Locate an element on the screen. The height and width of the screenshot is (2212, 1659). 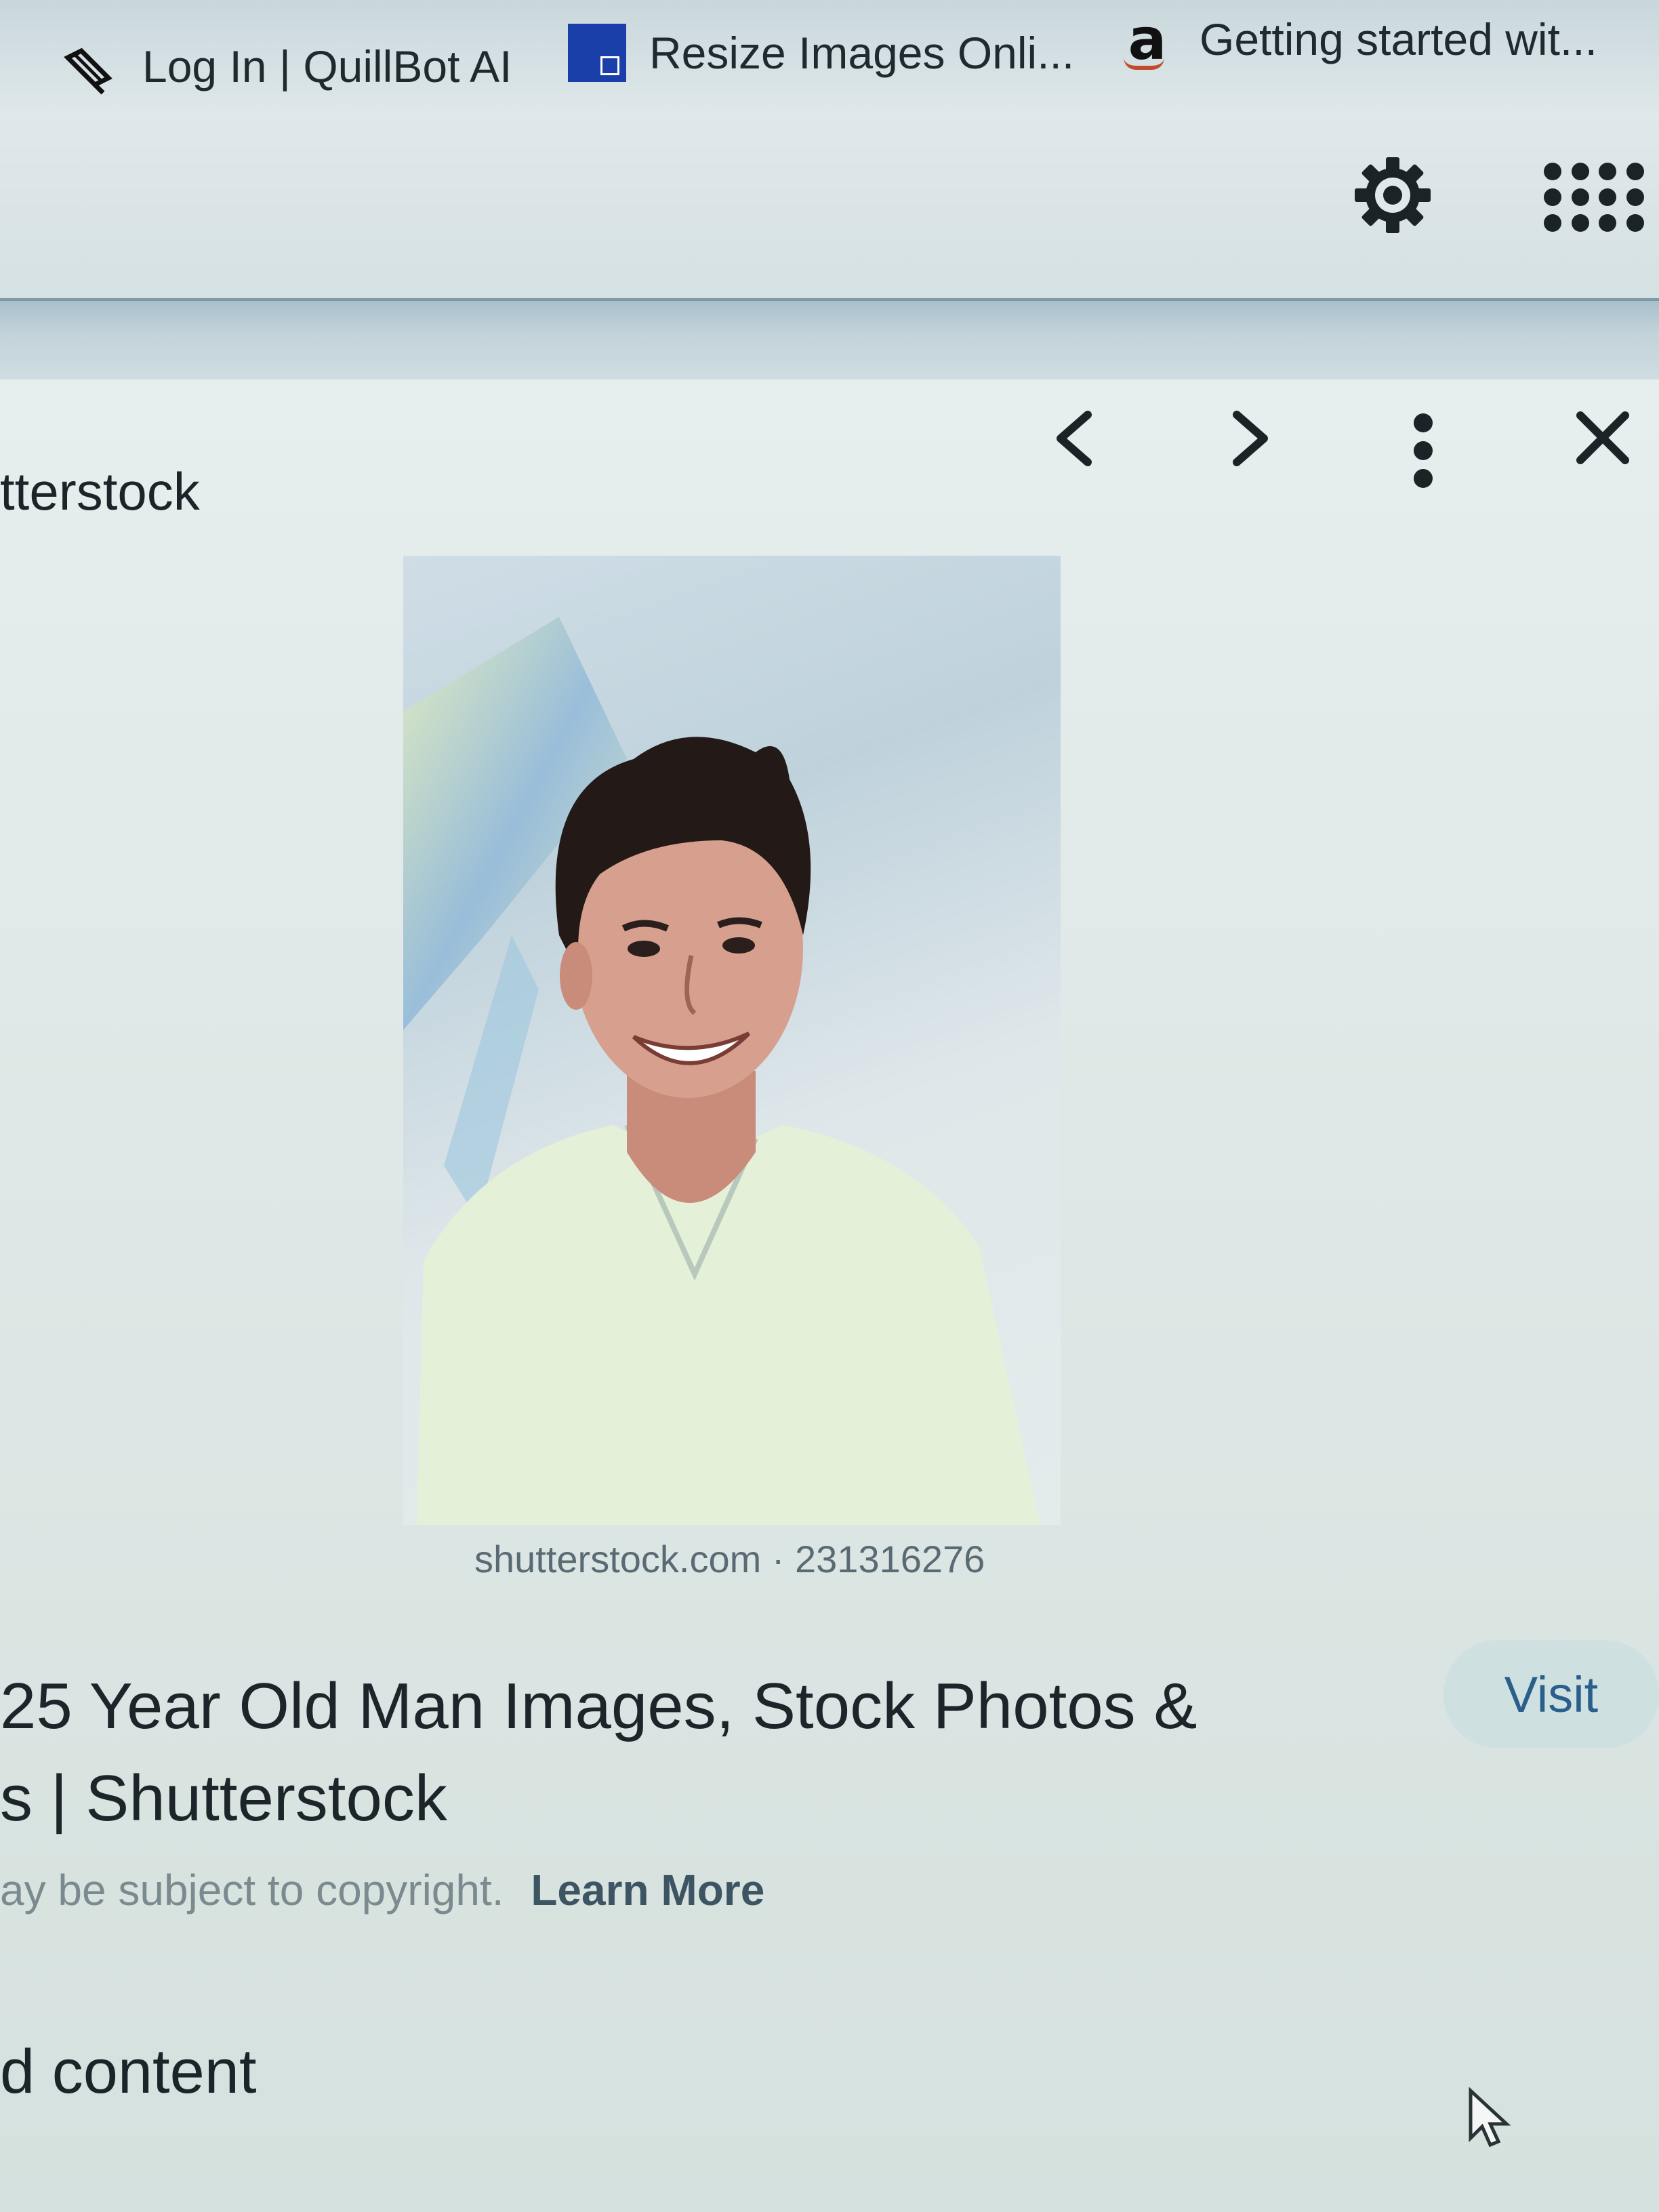
next-image-button is located at coordinates (1250, 444).